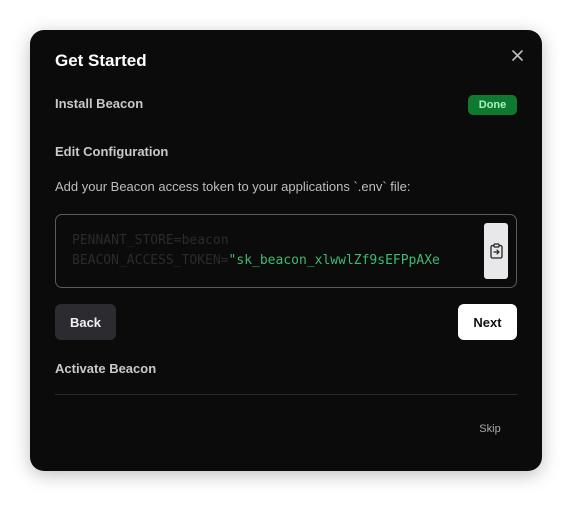 This screenshot has width=584, height=513. Describe the element at coordinates (99, 103) in the screenshot. I see `step-install-beacon-title: Install Beacon` at that location.